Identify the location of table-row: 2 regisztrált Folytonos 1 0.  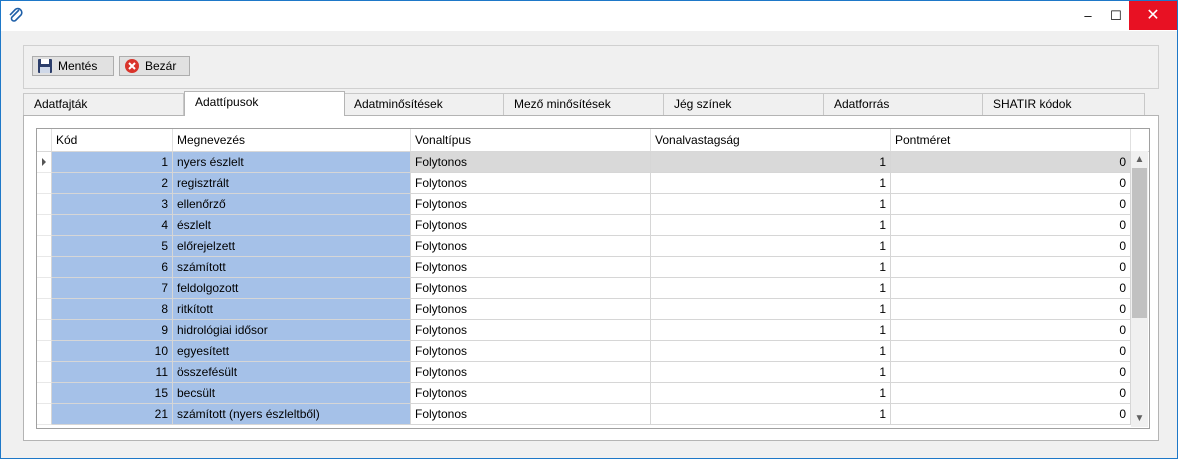
(584, 183).